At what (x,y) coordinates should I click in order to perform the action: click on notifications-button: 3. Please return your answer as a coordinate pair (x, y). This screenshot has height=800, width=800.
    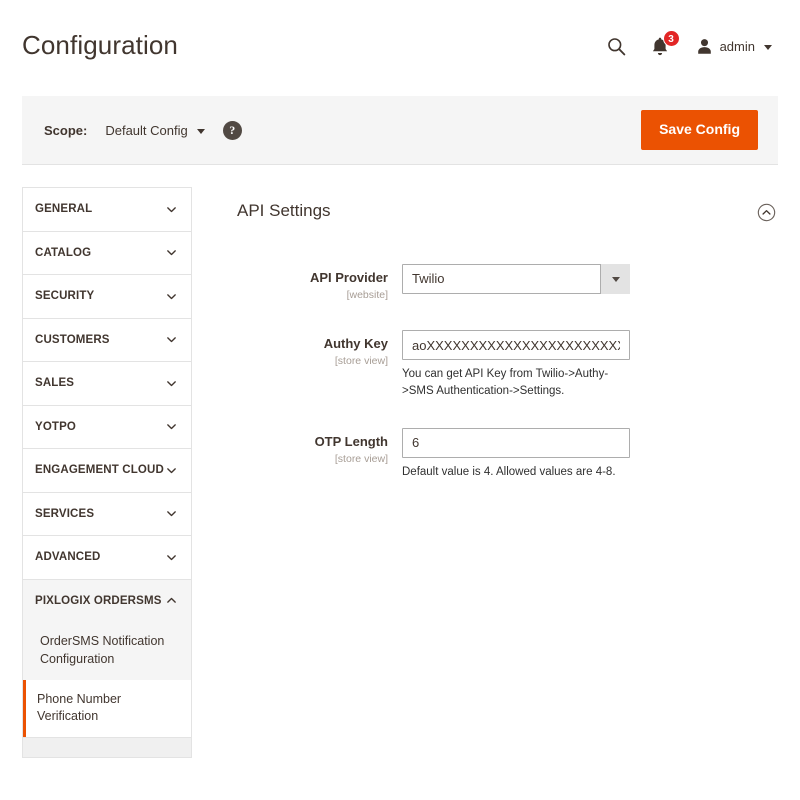
    Looking at the image, I should click on (660, 46).